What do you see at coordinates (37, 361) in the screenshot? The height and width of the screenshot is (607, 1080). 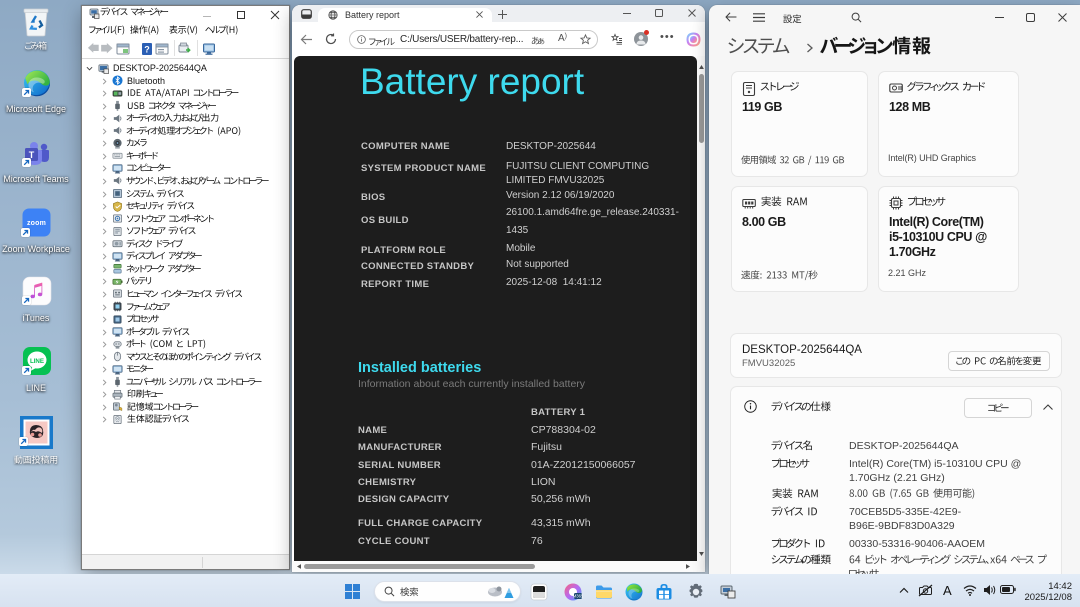 I see `svg-text: LINE` at bounding box center [37, 361].